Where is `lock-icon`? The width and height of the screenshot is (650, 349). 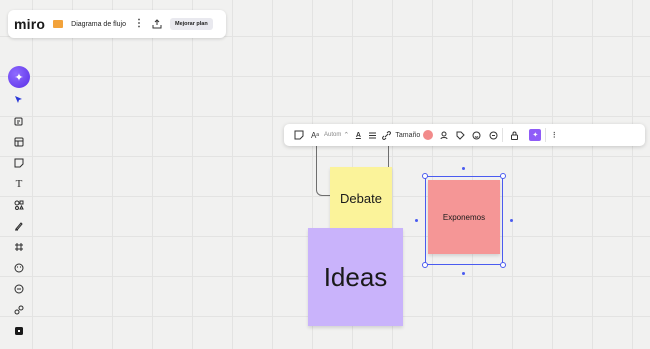
lock-icon is located at coordinates (514, 135).